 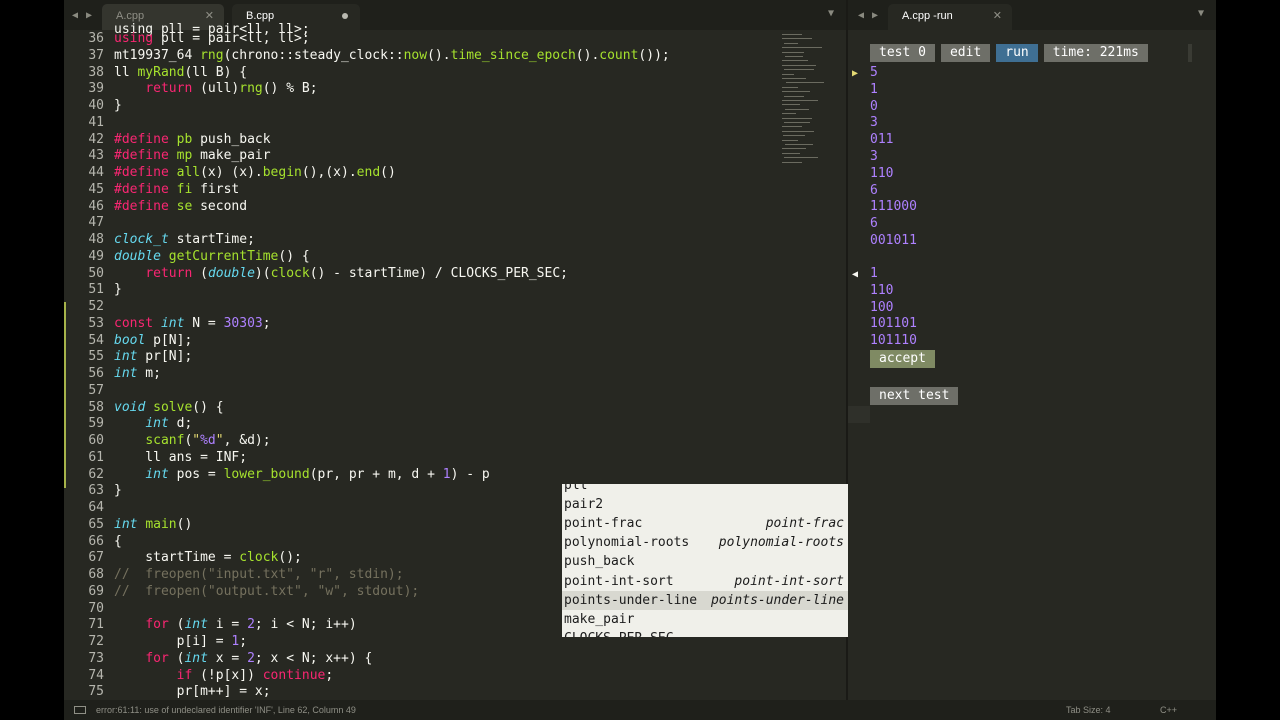 I want to click on autocomplete-item: point-frac point-frac, so click(x=706, y=523).